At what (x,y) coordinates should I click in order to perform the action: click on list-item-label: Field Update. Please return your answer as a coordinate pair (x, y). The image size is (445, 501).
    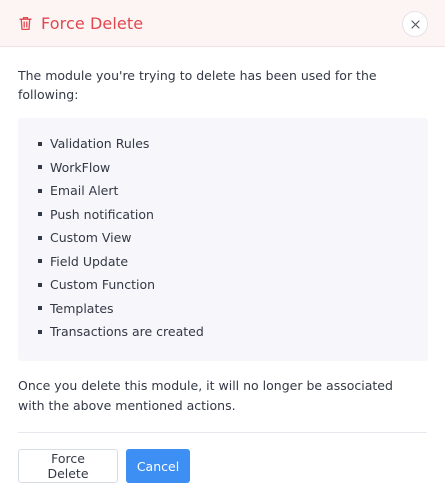
    Looking at the image, I should click on (89, 261).